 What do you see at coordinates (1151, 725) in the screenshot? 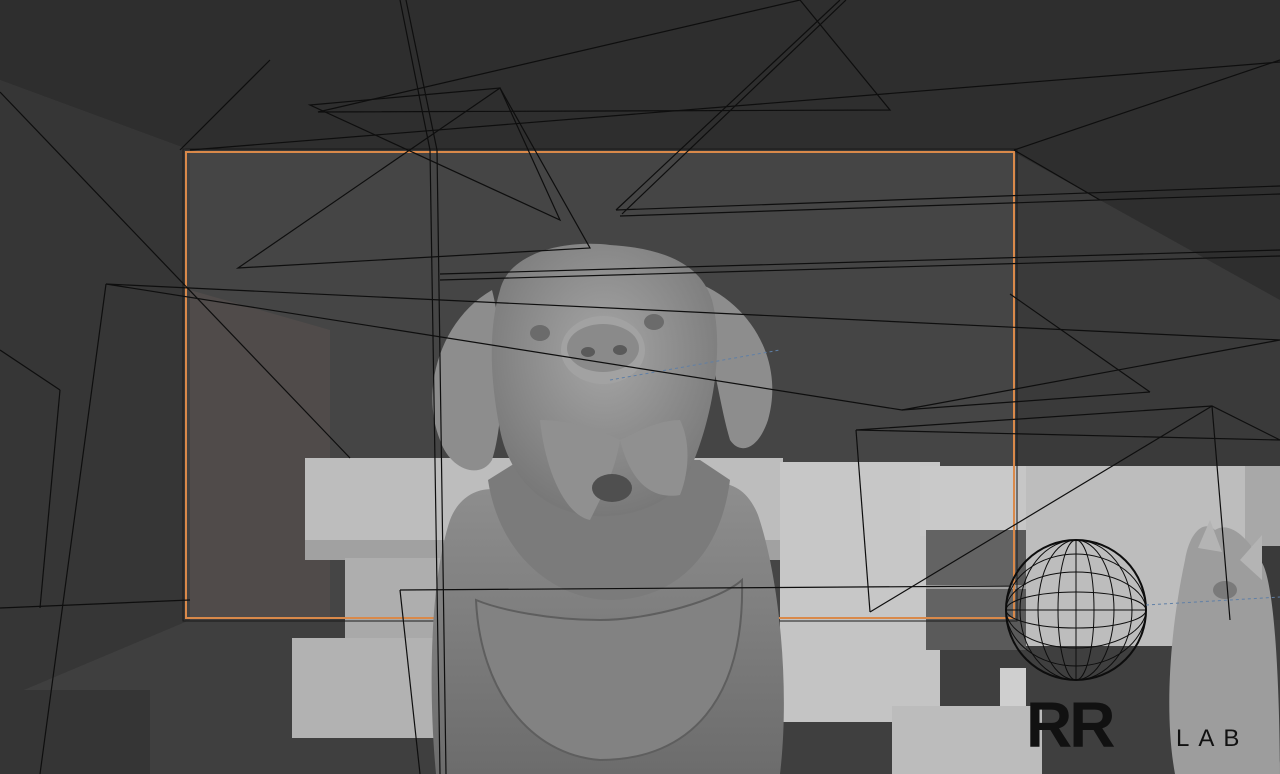
I see `rr-lab-watermark: RR LAB` at bounding box center [1151, 725].